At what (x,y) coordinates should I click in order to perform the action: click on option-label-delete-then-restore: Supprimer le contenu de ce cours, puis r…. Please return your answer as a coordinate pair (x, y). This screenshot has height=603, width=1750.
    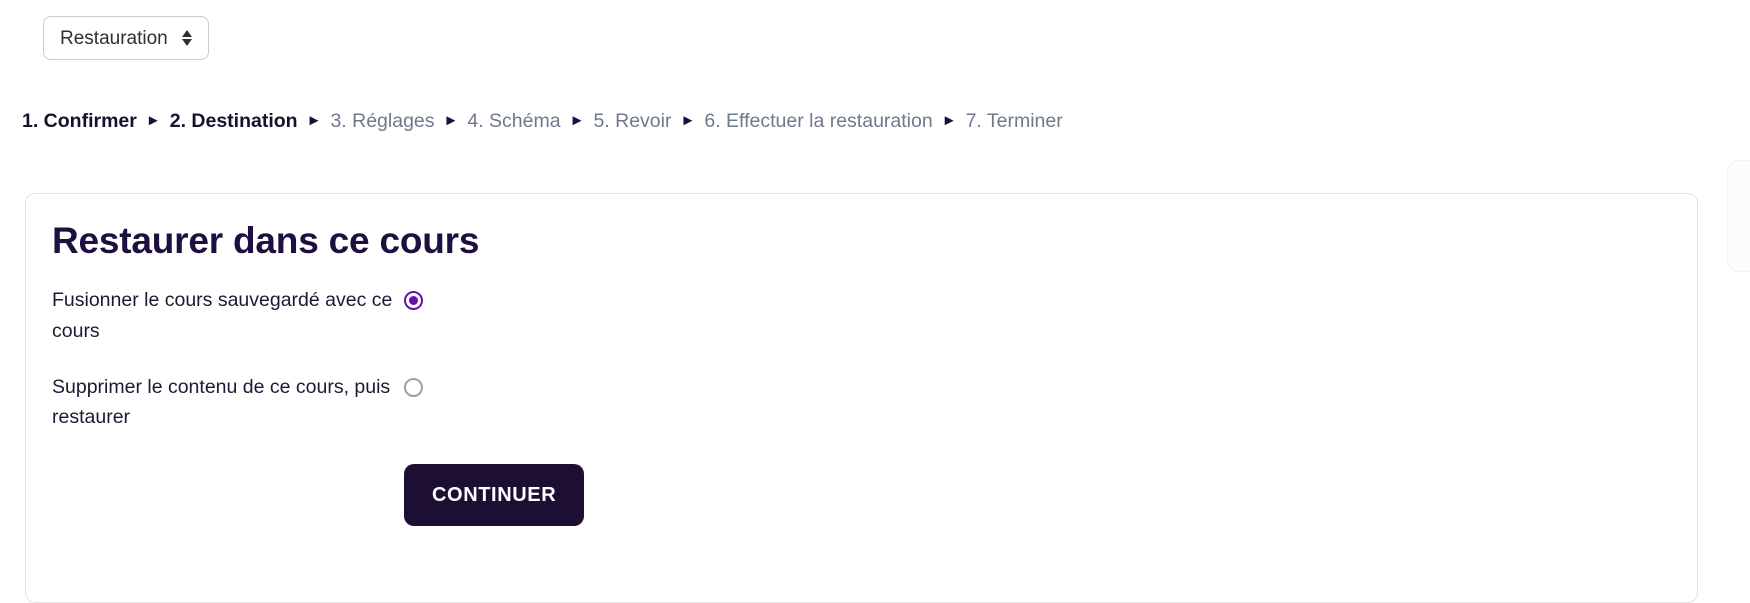
    Looking at the image, I should click on (221, 402).